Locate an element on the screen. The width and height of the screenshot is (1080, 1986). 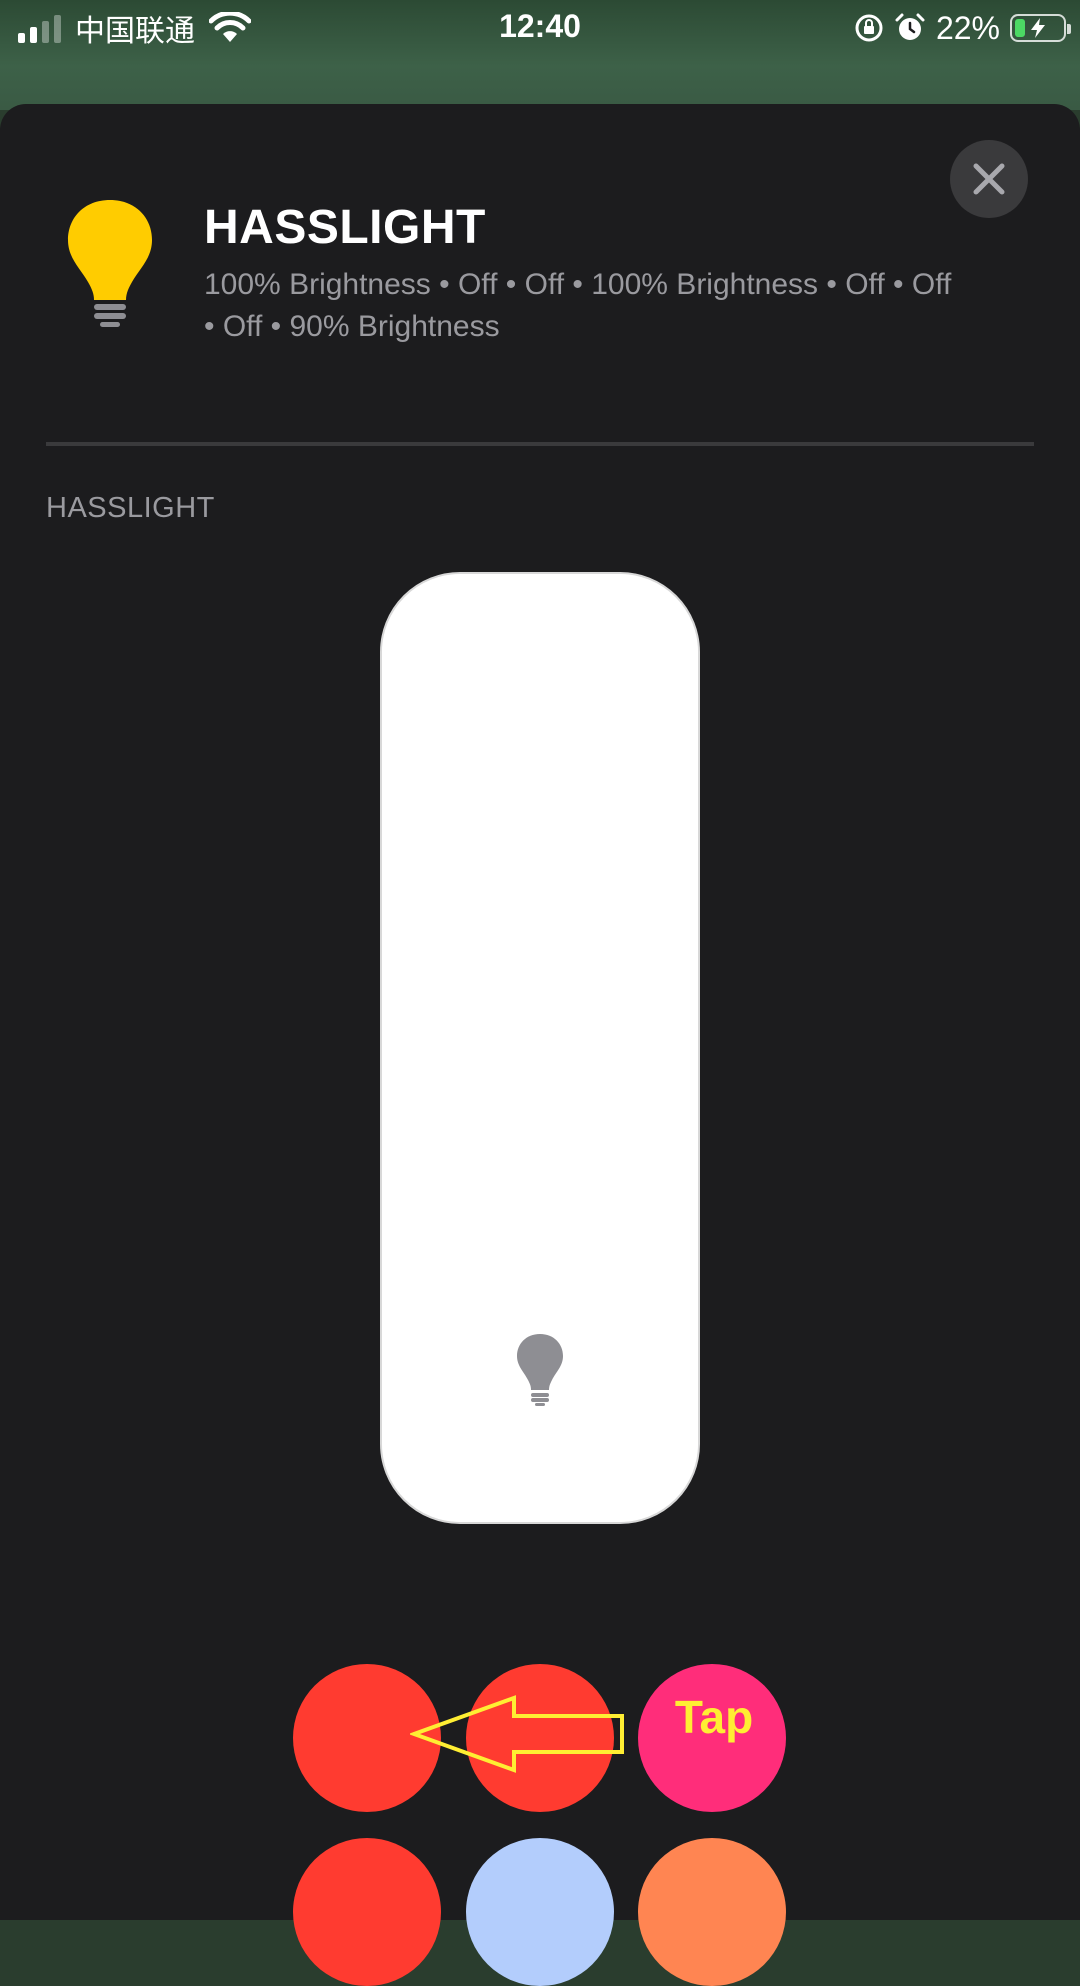
alarm-icon is located at coordinates (910, 26).